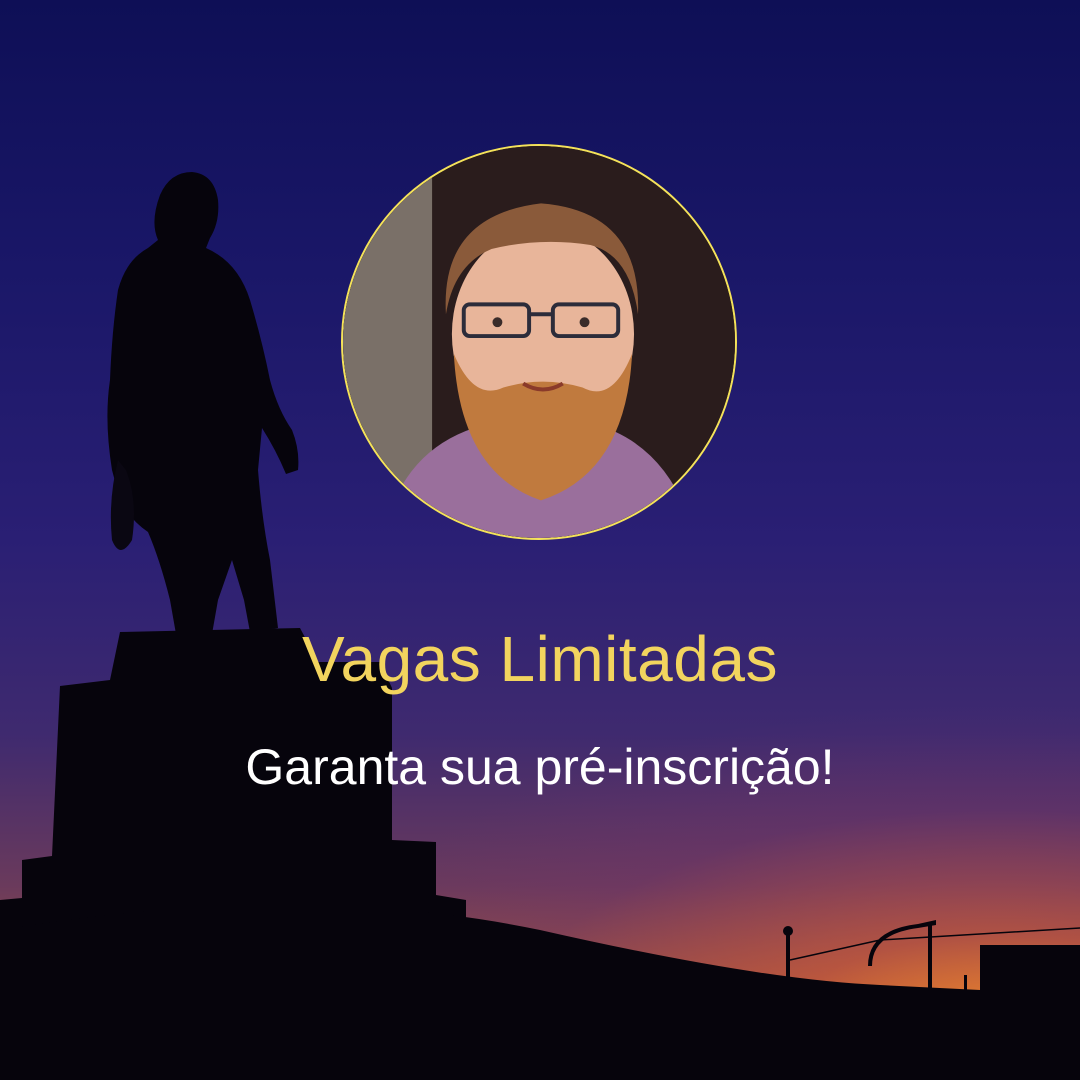  Describe the element at coordinates (540, 767) in the screenshot. I see `subline-pre-inscricao: Garanta sua pré-inscrição!` at that location.